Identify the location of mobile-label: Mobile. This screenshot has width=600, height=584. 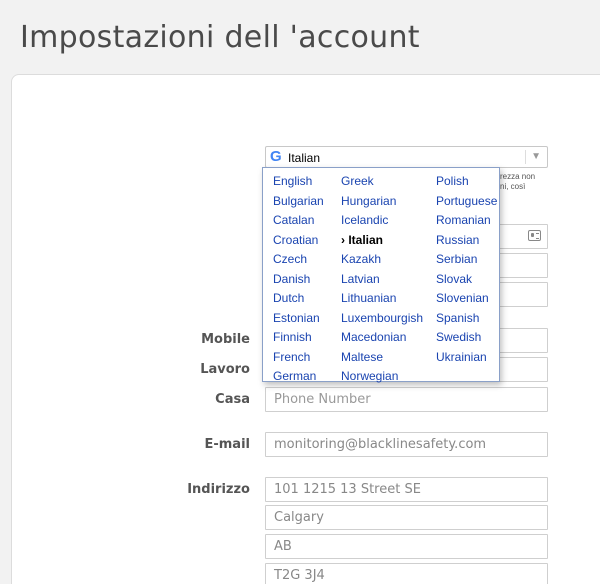
(225, 339).